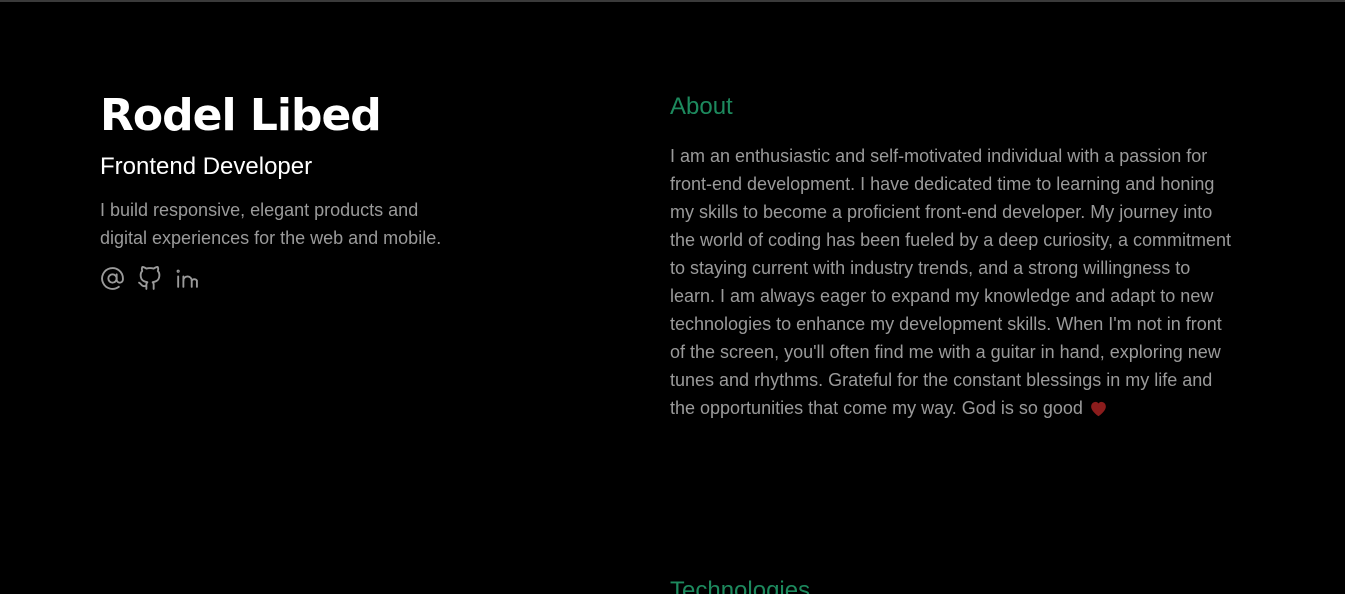  I want to click on linkedin-icon, so click(187, 278).